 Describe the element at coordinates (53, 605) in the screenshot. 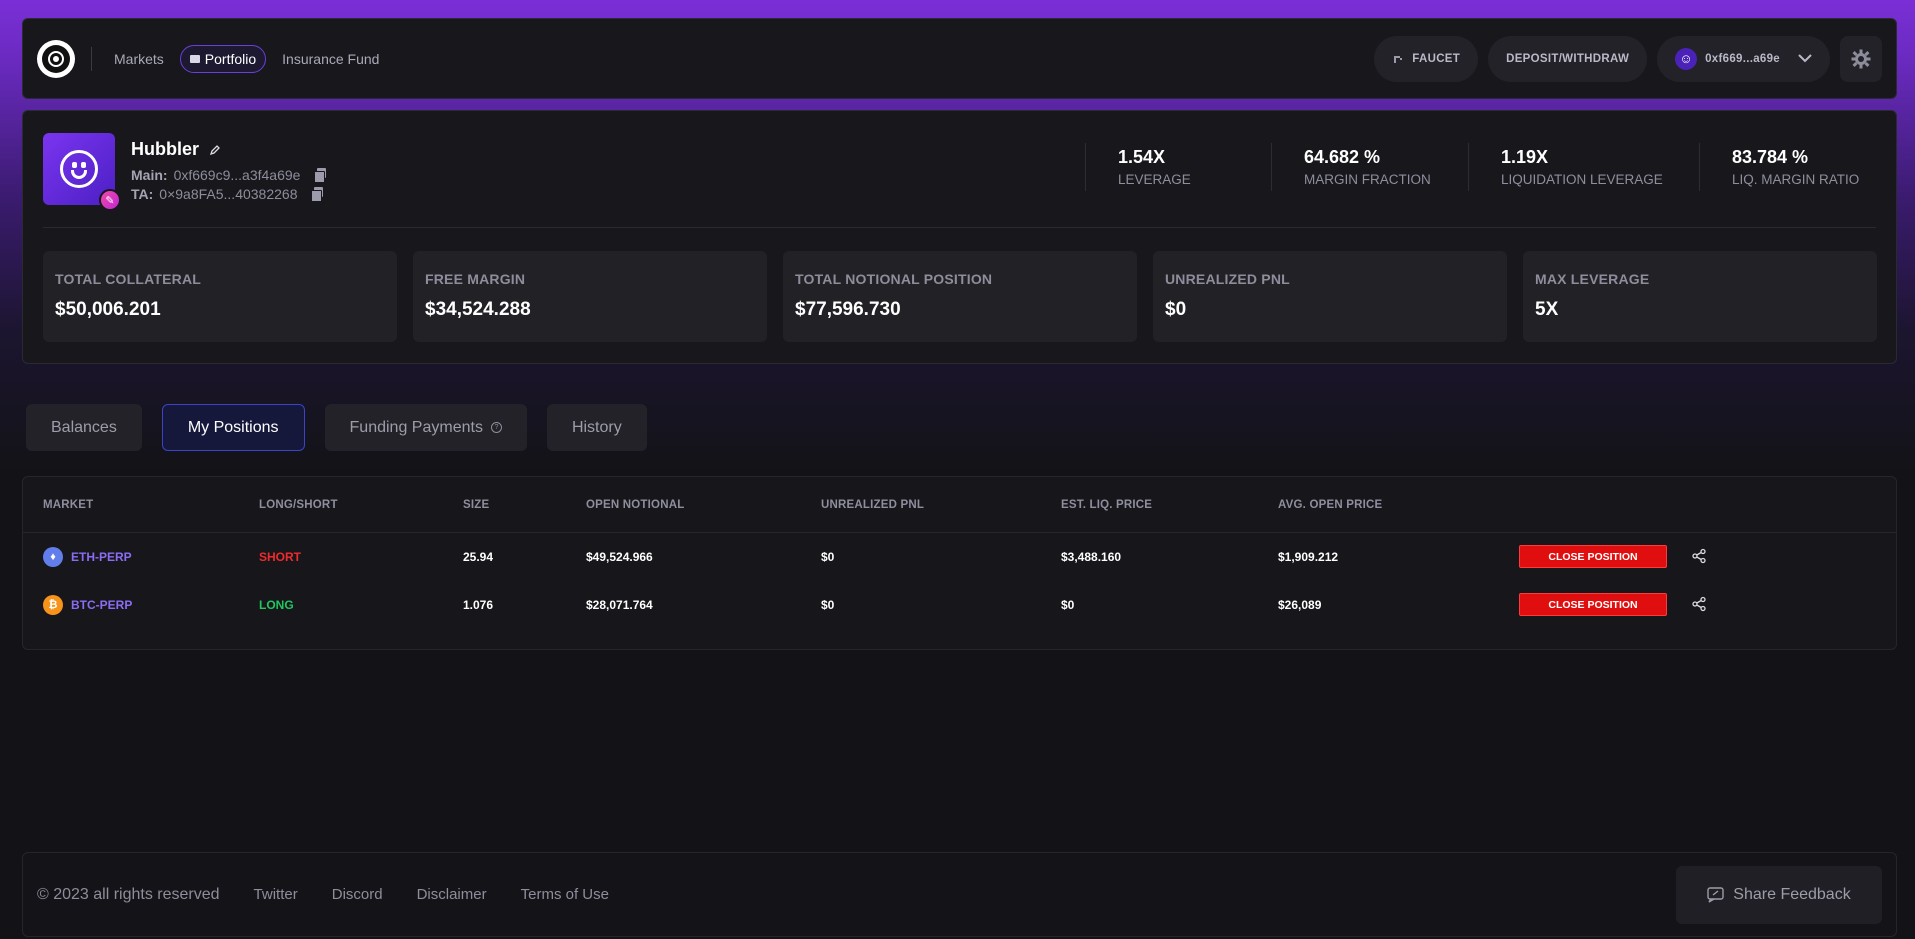

I see `bitcoin-icon: ₿` at that location.